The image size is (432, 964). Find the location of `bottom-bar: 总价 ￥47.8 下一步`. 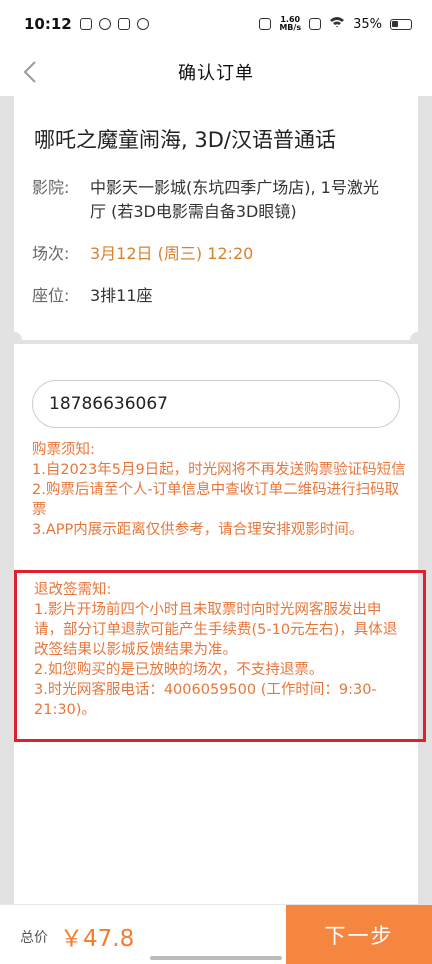

bottom-bar: 总价 ￥47.8 下一步 is located at coordinates (216, 934).